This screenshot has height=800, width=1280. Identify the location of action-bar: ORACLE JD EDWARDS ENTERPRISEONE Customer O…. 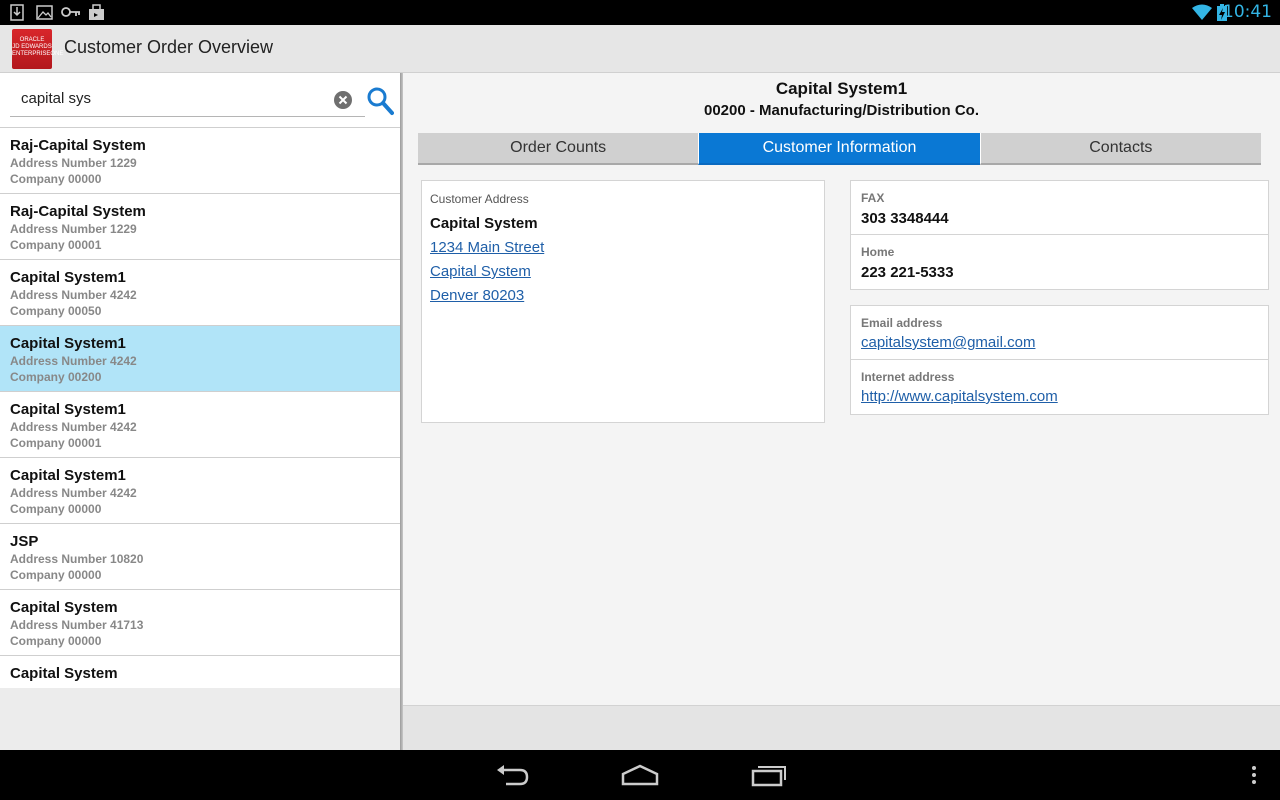
(640, 49).